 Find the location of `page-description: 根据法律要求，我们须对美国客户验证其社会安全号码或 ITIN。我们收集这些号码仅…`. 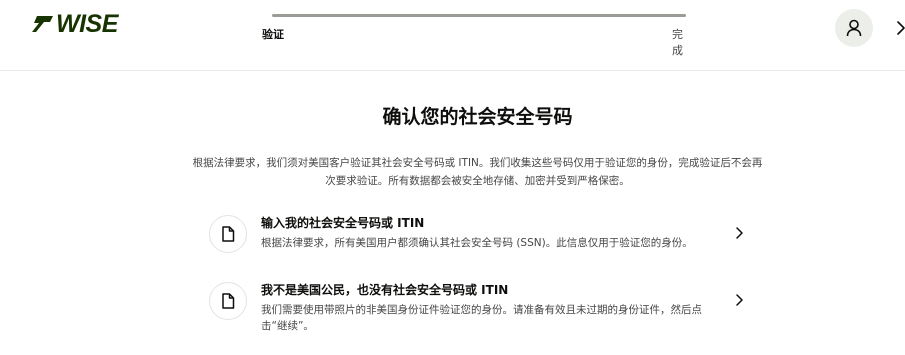

page-description: 根据法律要求，我们须对美国客户验证其社会安全号码或 ITIN。我们收集这些号码仅… is located at coordinates (477, 172).